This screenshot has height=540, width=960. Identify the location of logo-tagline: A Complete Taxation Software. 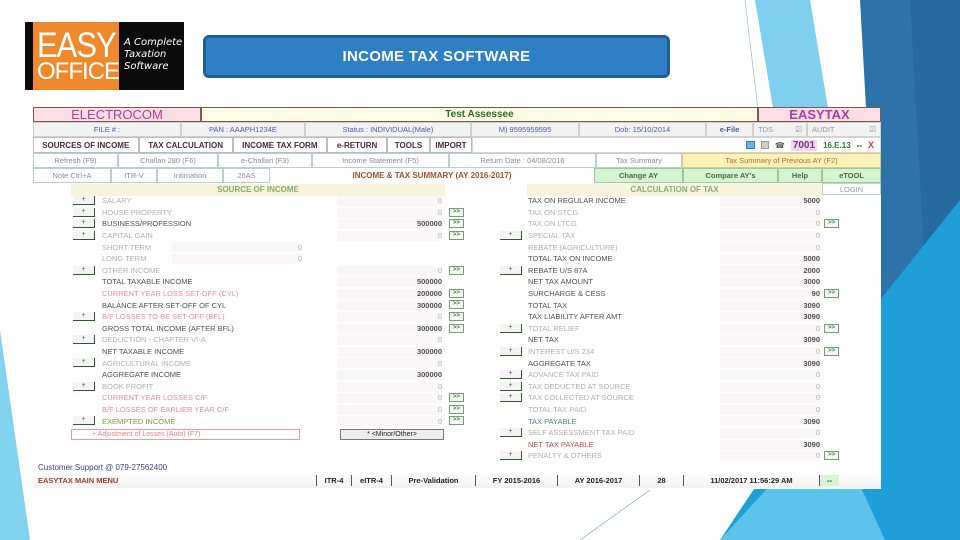
(153, 55).